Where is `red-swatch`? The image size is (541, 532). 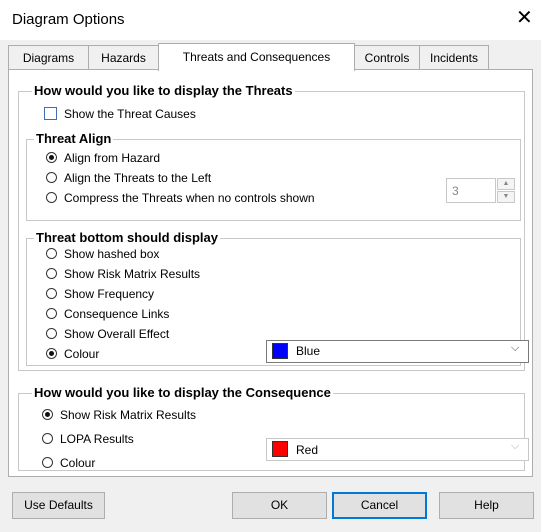
red-swatch is located at coordinates (280, 449).